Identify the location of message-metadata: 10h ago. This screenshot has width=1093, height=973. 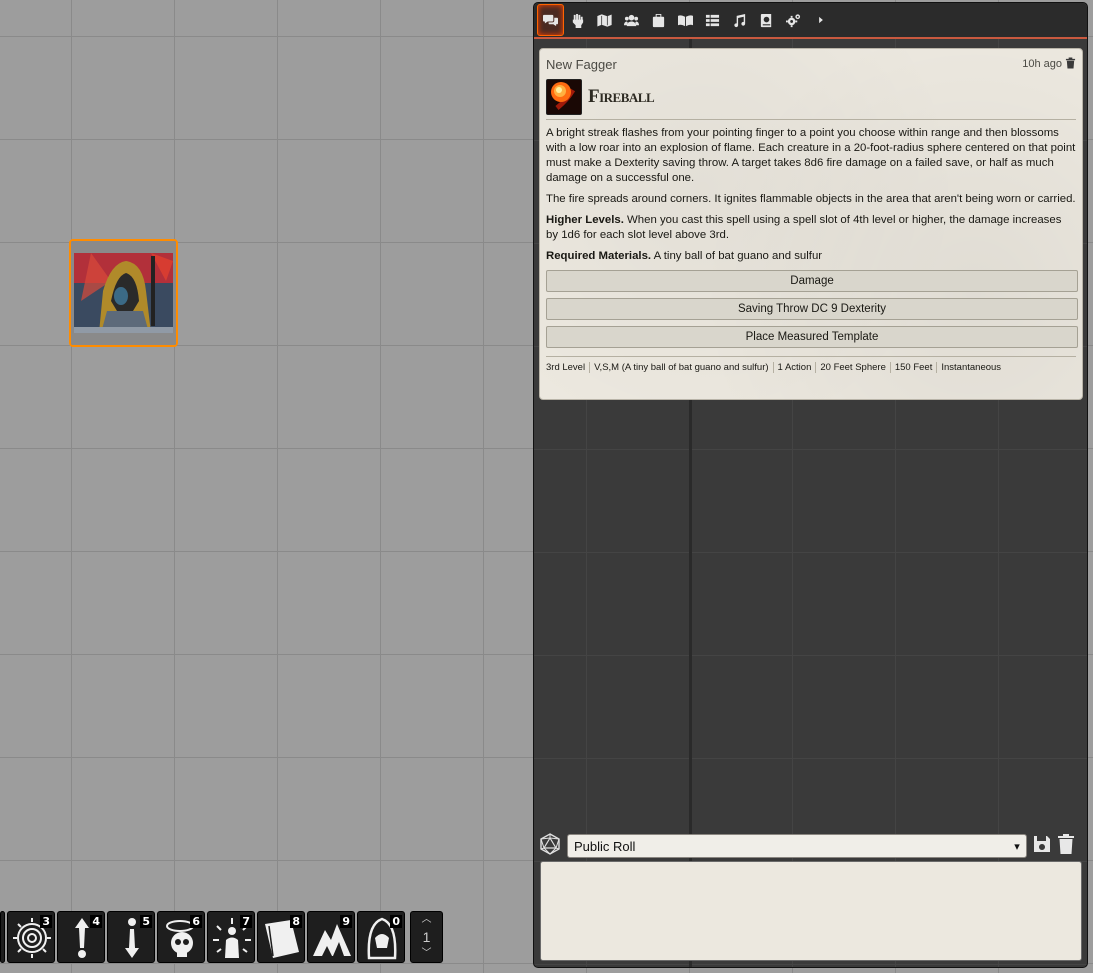
(1049, 64).